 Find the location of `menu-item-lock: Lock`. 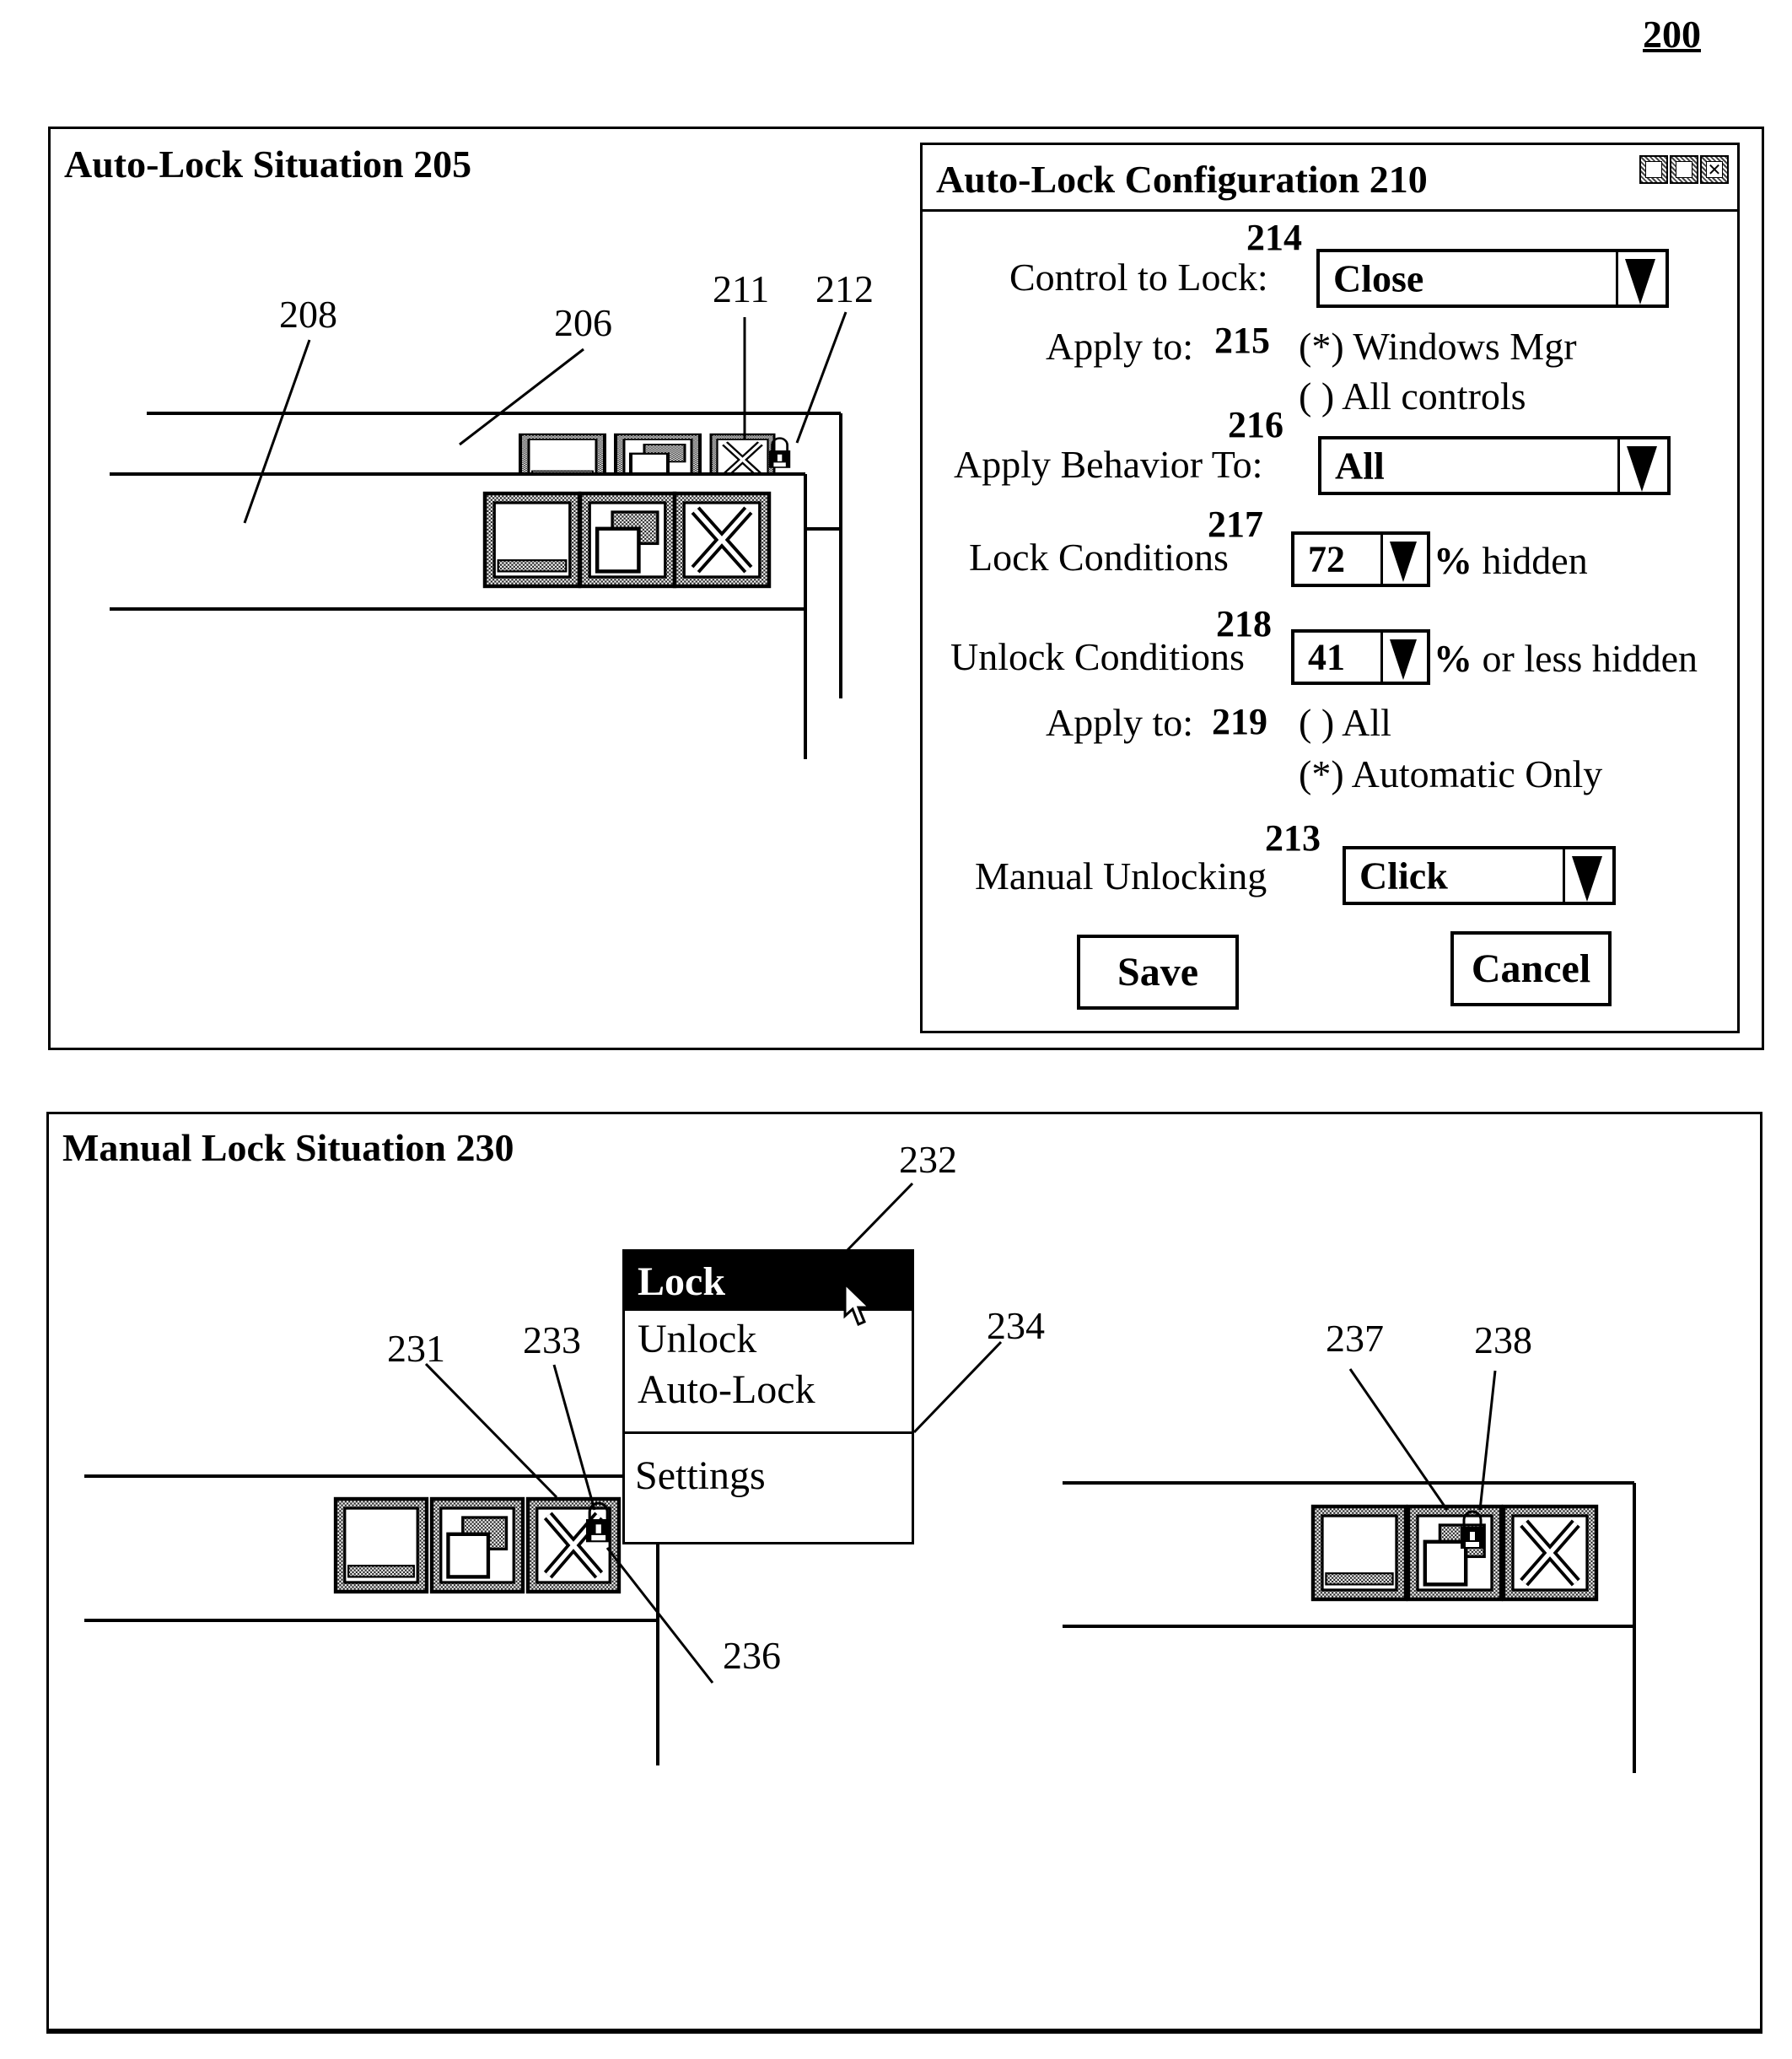

menu-item-lock: Lock is located at coordinates (681, 1282).